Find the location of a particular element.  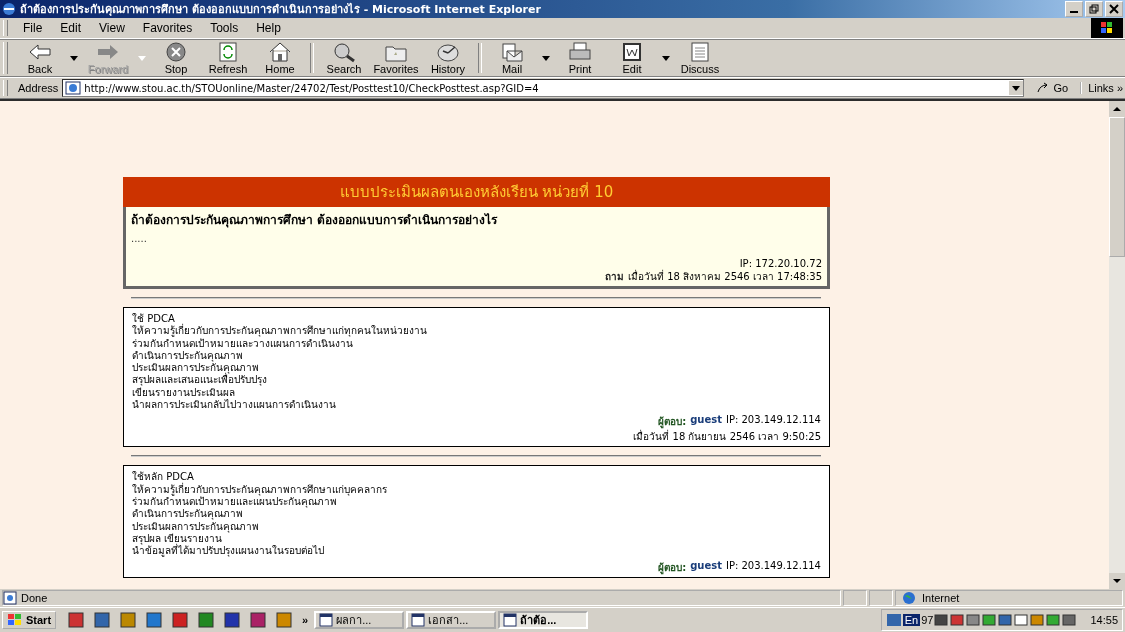

clock-icon is located at coordinates (448, 52).